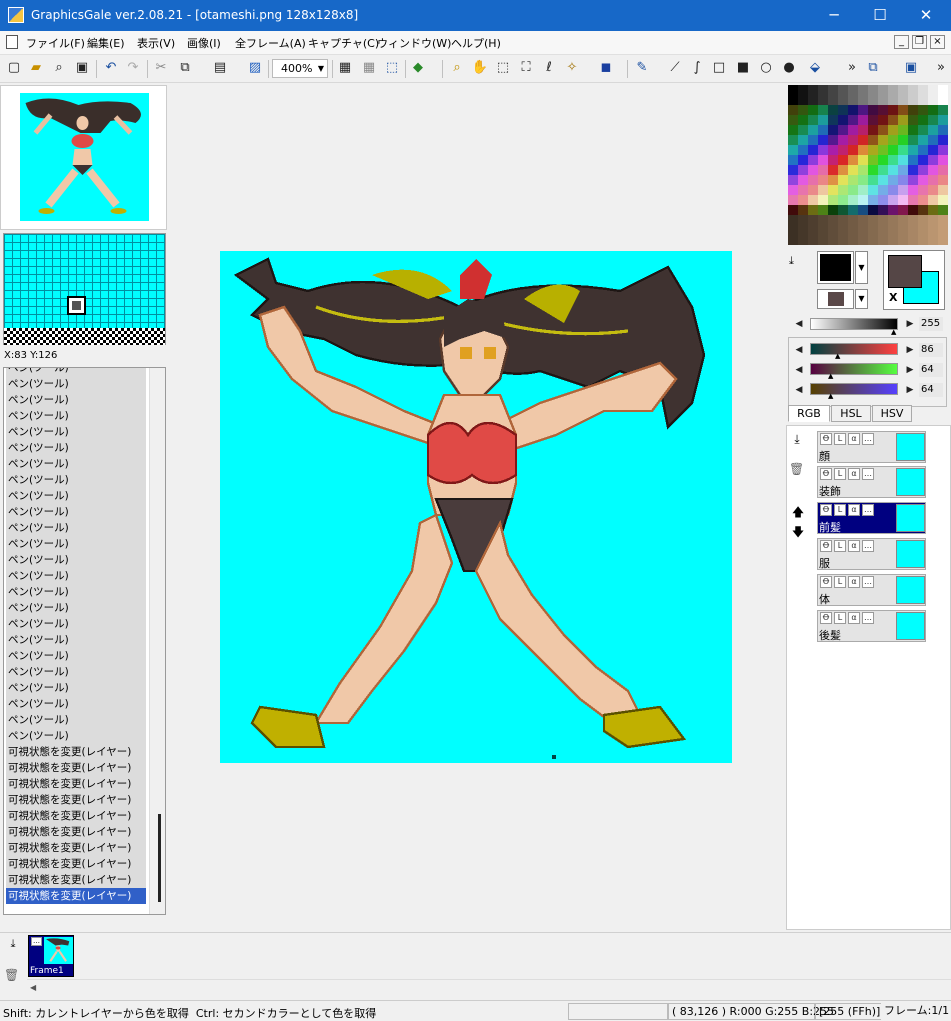 The width and height of the screenshot is (951, 1021). What do you see at coordinates (873, 68) in the screenshot?
I see `layer-add-icon: ⧉` at bounding box center [873, 68].